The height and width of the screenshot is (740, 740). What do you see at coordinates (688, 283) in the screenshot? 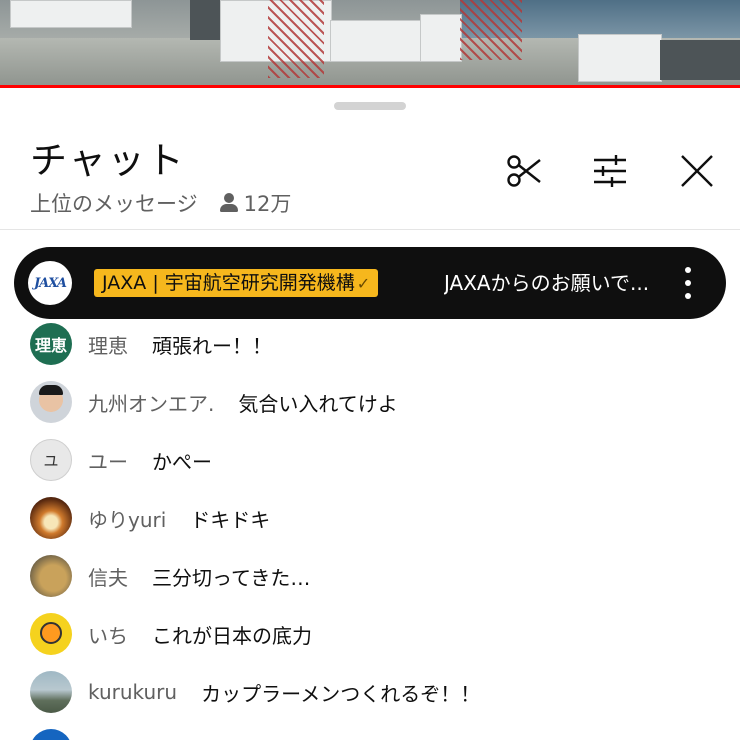
I see `more-vert-icon` at bounding box center [688, 283].